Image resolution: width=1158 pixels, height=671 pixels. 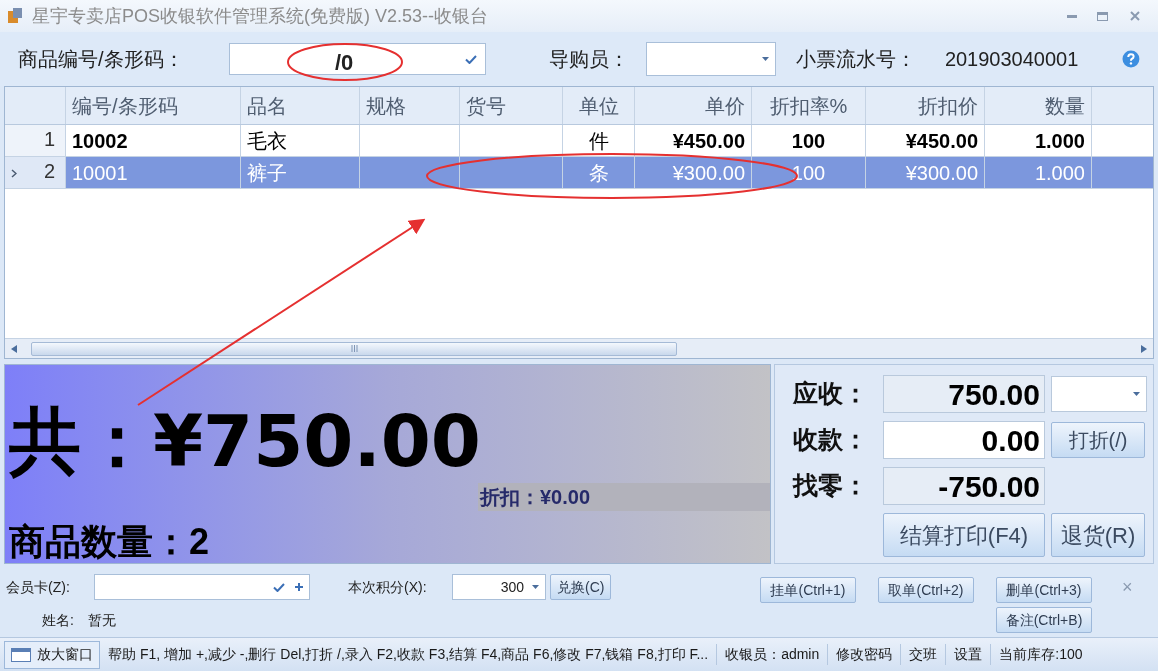 I want to click on minimize-icon, so click(x=1072, y=16).